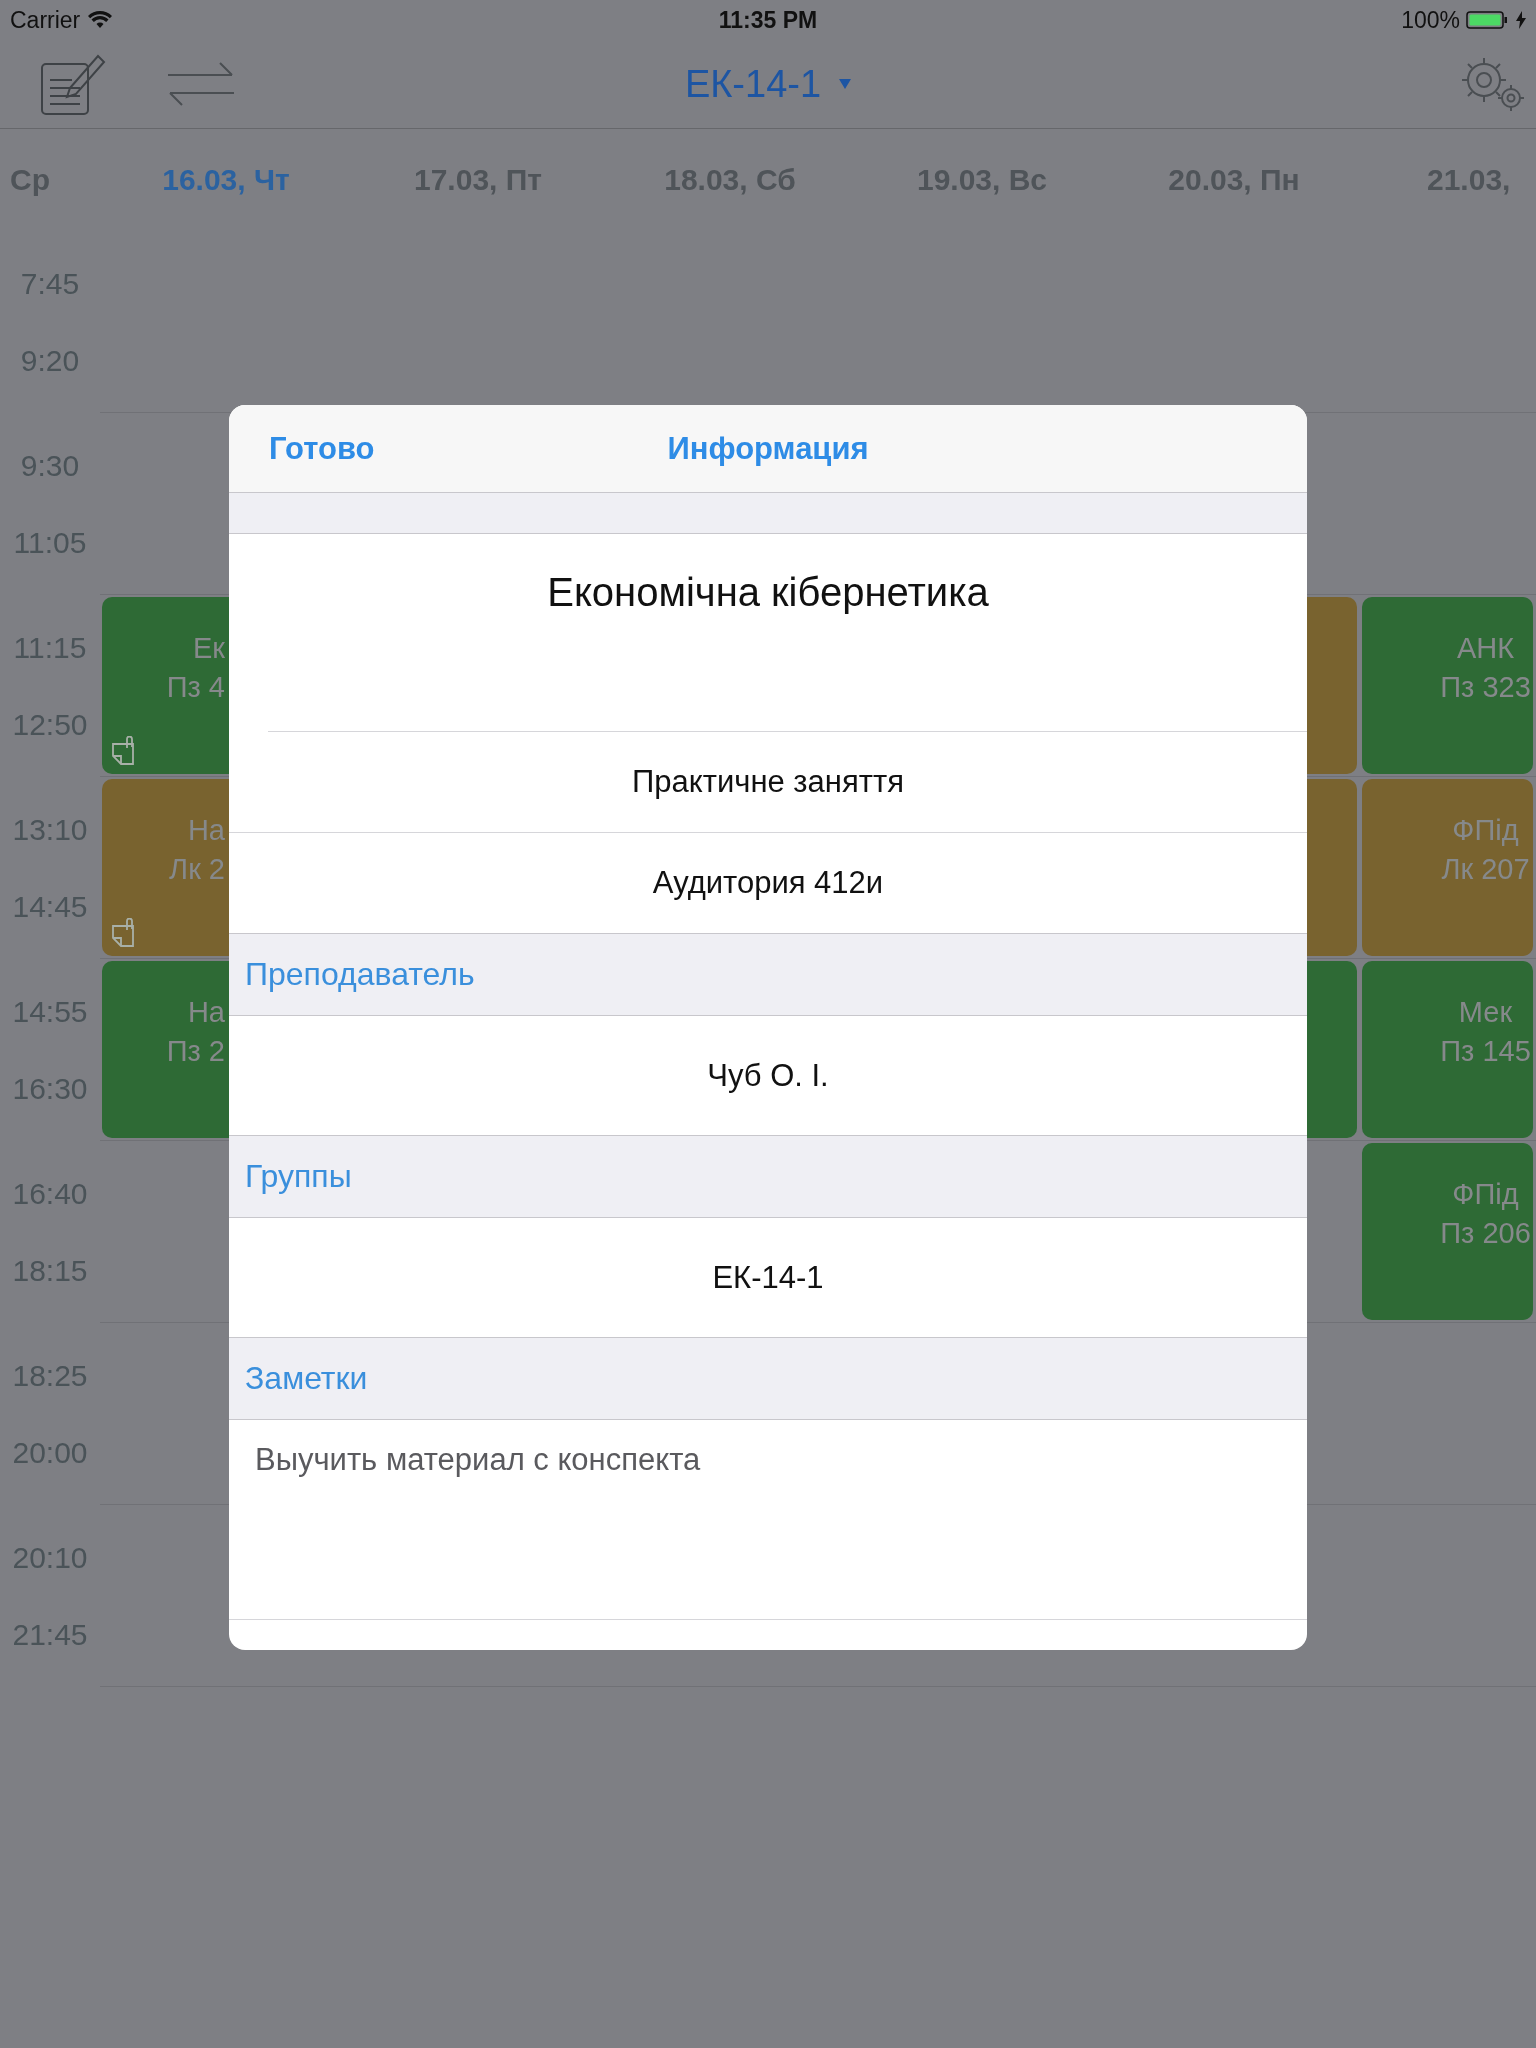 The image size is (1536, 2048). Describe the element at coordinates (197, 869) in the screenshot. I see `lesson-text: Лк 2` at that location.